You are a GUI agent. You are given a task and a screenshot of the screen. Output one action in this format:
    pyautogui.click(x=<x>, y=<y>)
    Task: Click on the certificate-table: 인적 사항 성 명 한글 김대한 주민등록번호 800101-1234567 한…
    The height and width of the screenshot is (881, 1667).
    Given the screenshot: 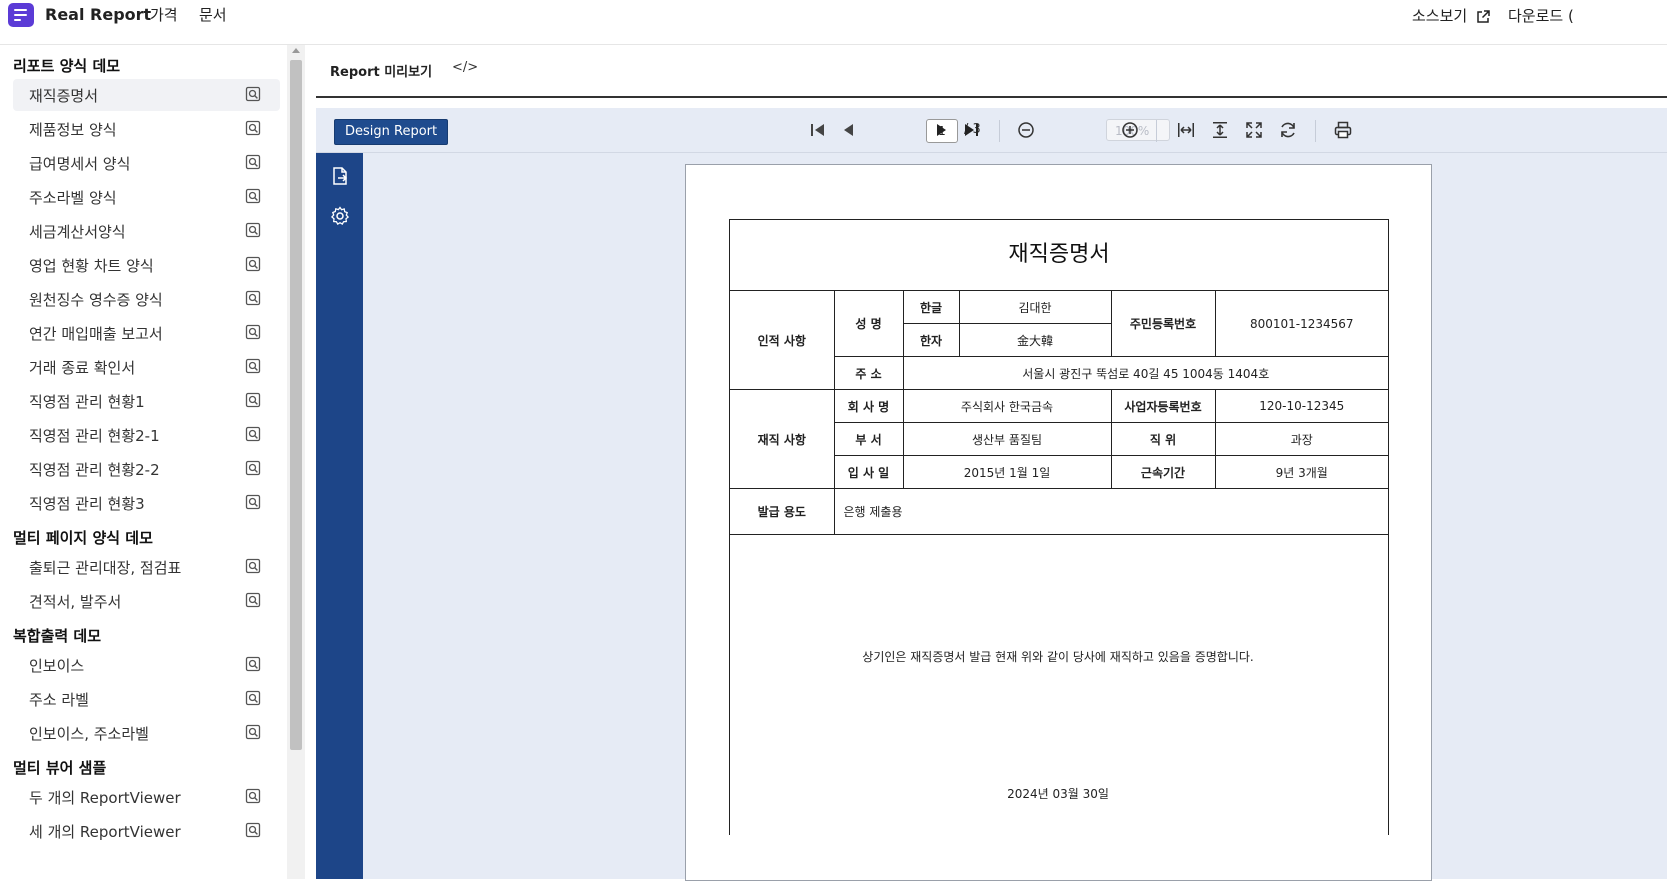 What is the action you would take?
    pyautogui.click(x=1059, y=413)
    